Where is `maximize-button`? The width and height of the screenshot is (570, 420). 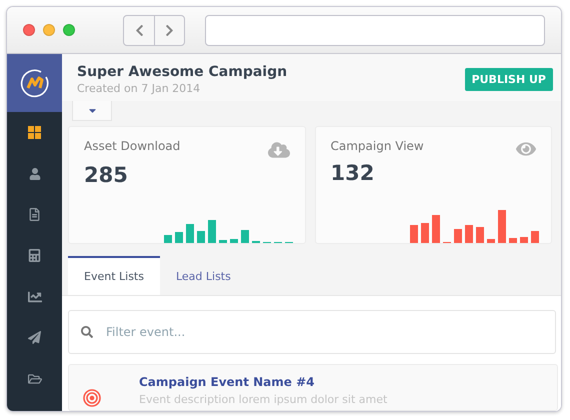
maximize-button is located at coordinates (69, 30).